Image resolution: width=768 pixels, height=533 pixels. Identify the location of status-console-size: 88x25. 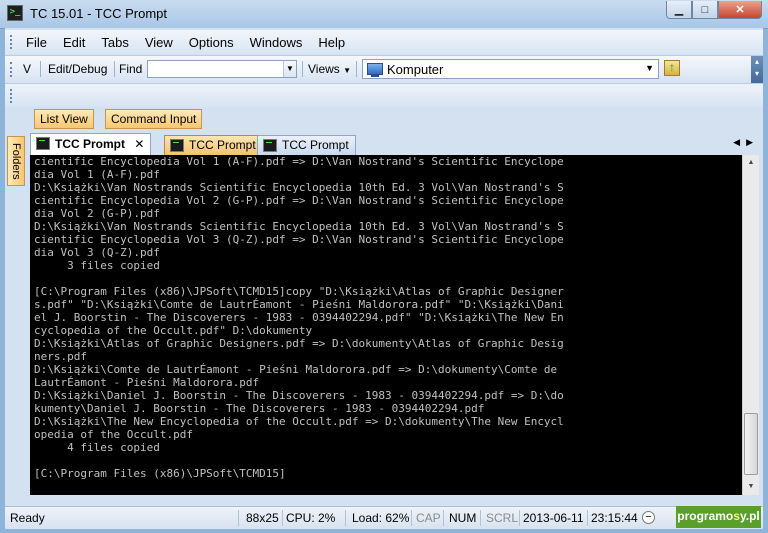
(262, 518).